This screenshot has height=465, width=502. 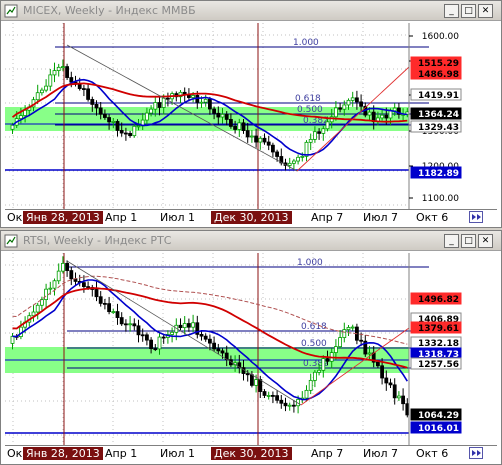 What do you see at coordinates (178, 453) in the screenshot?
I see `x-label: Июл 1` at bounding box center [178, 453].